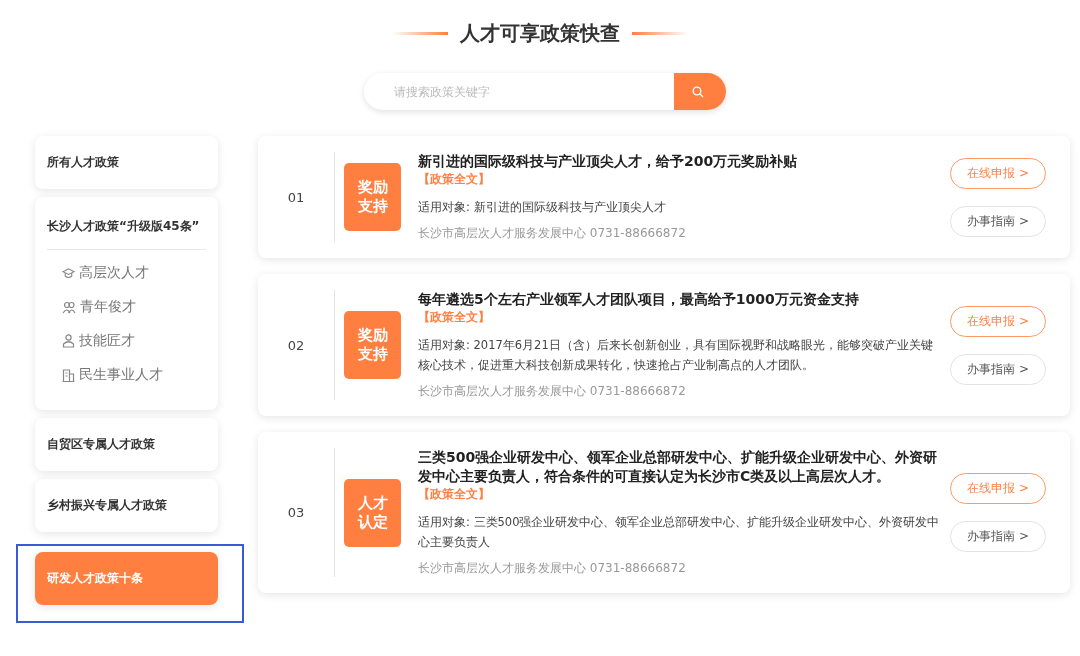  I want to click on policy-title: 新引进的国际级科技与产业顶尖人才，给予200万元奖励补贴, so click(608, 161).